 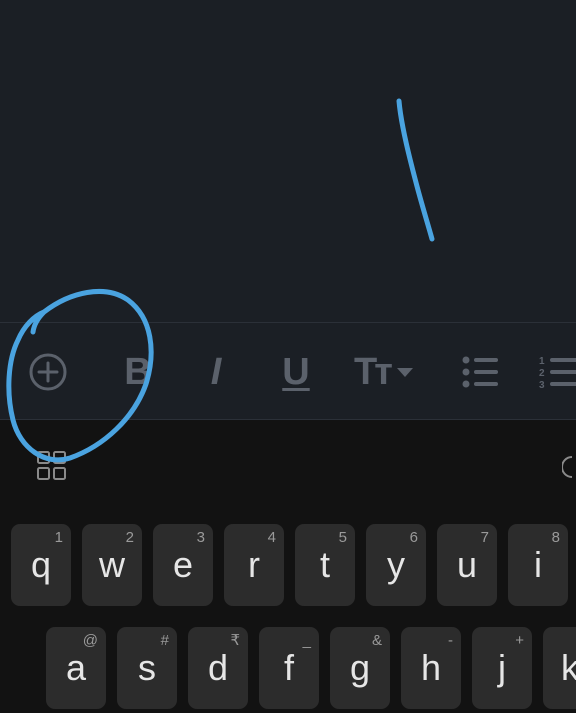 What do you see at coordinates (555, 537) in the screenshot?
I see `key-hint: 8` at bounding box center [555, 537].